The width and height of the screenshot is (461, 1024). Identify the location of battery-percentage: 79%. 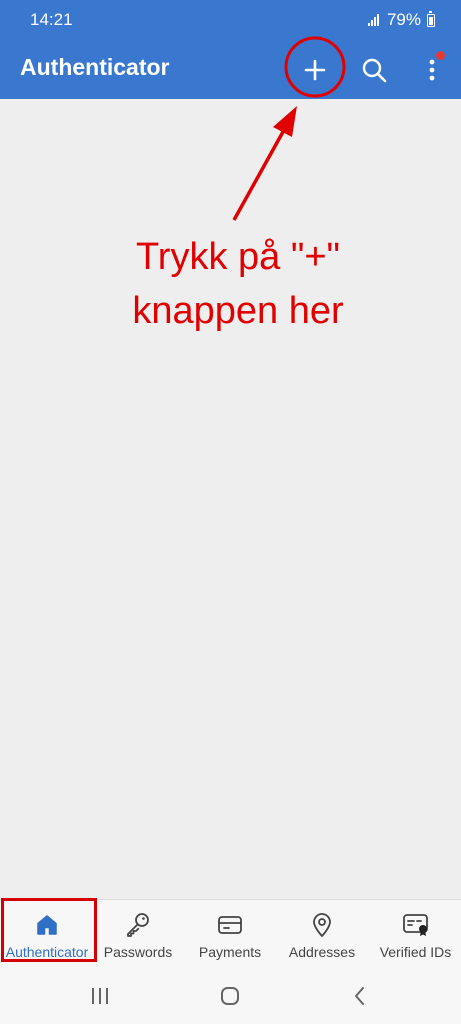
(403, 19).